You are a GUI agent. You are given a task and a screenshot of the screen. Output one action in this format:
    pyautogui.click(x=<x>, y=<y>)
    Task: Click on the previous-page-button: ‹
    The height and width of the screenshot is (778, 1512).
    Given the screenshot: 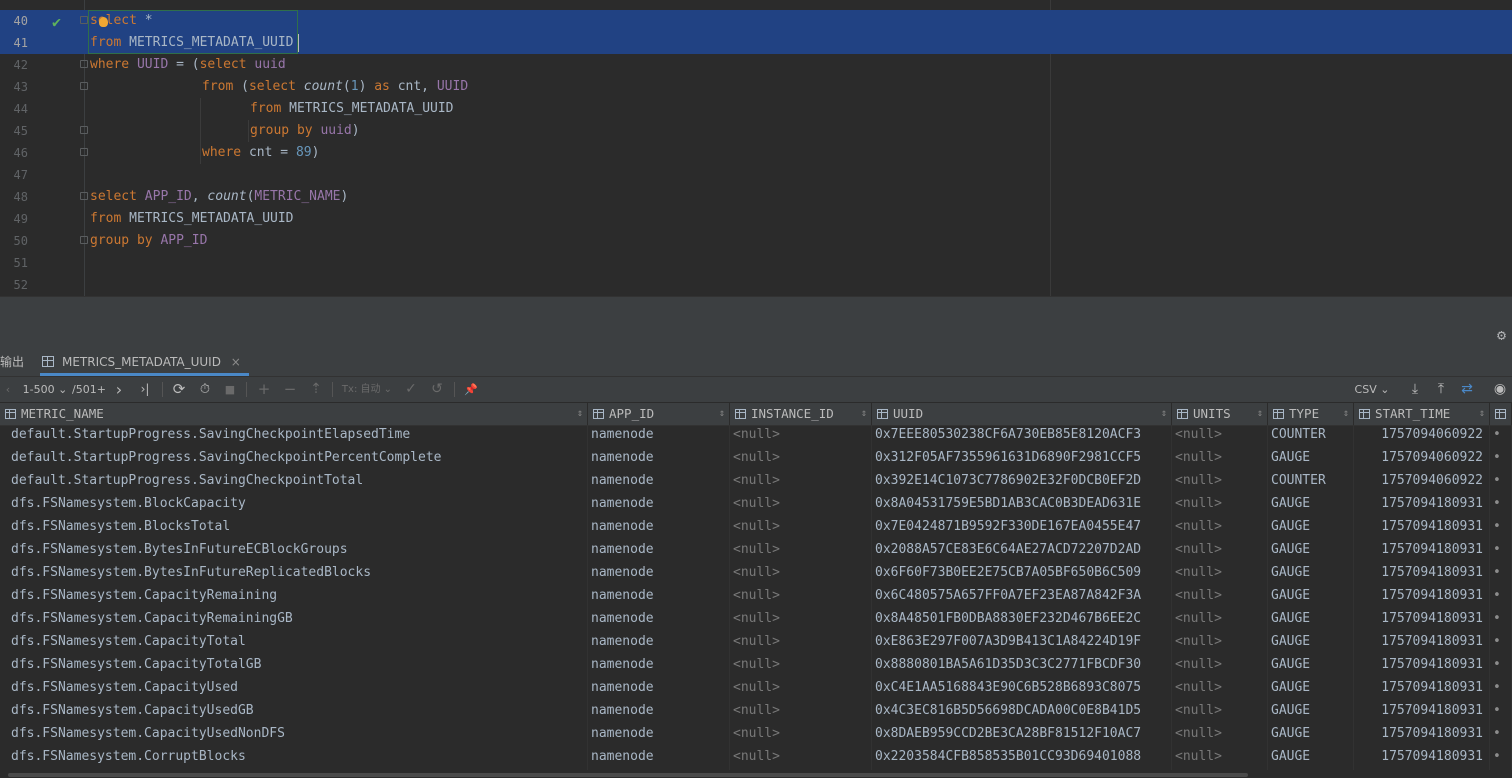 What is the action you would take?
    pyautogui.click(x=8, y=389)
    